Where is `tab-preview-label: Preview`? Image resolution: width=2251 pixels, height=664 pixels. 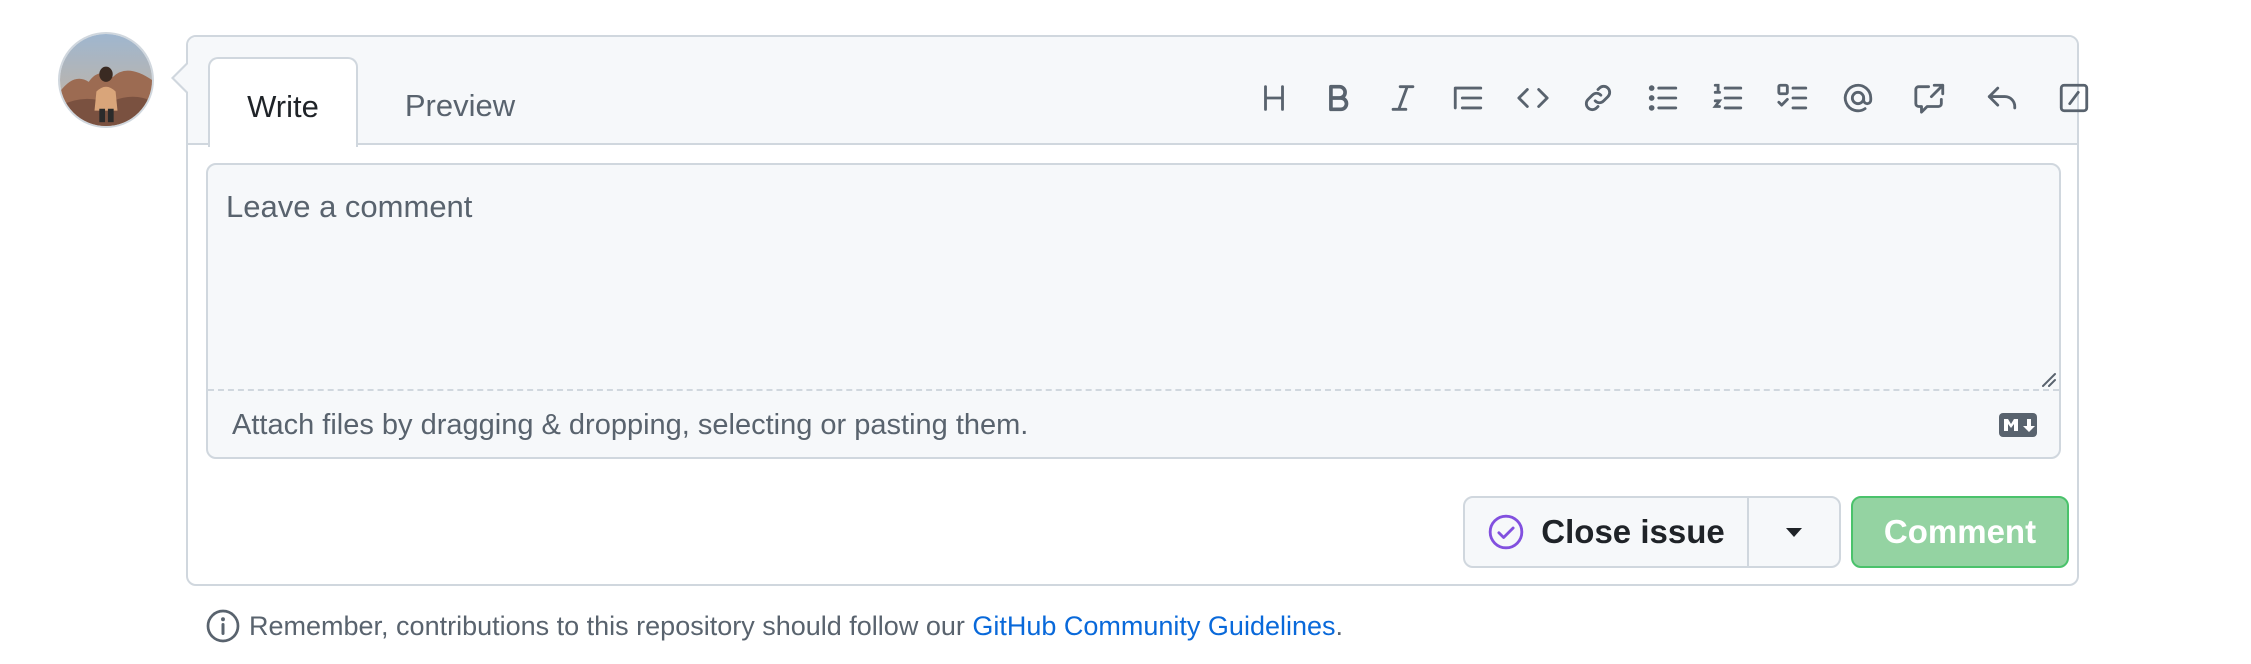 tab-preview-label: Preview is located at coordinates (460, 105).